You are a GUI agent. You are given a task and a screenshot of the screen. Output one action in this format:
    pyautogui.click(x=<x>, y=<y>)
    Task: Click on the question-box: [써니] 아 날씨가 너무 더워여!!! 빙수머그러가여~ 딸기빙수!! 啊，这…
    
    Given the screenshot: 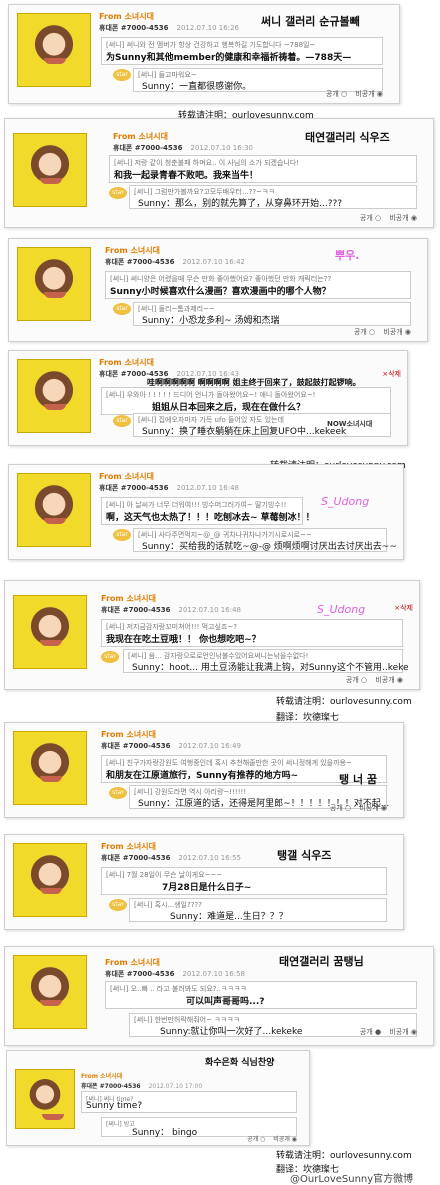 What is the action you would take?
    pyautogui.click(x=208, y=511)
    